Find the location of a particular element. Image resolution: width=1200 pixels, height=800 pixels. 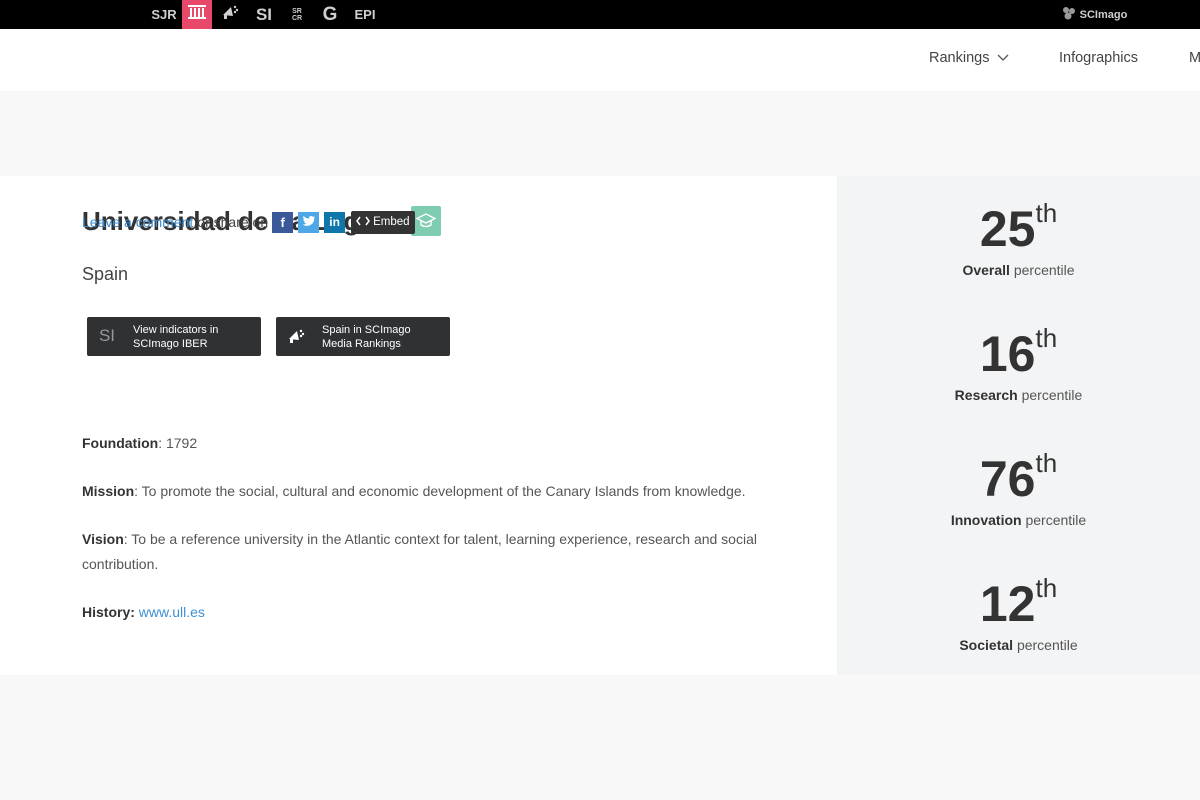

sr-text: SR is located at coordinates (297, 11).